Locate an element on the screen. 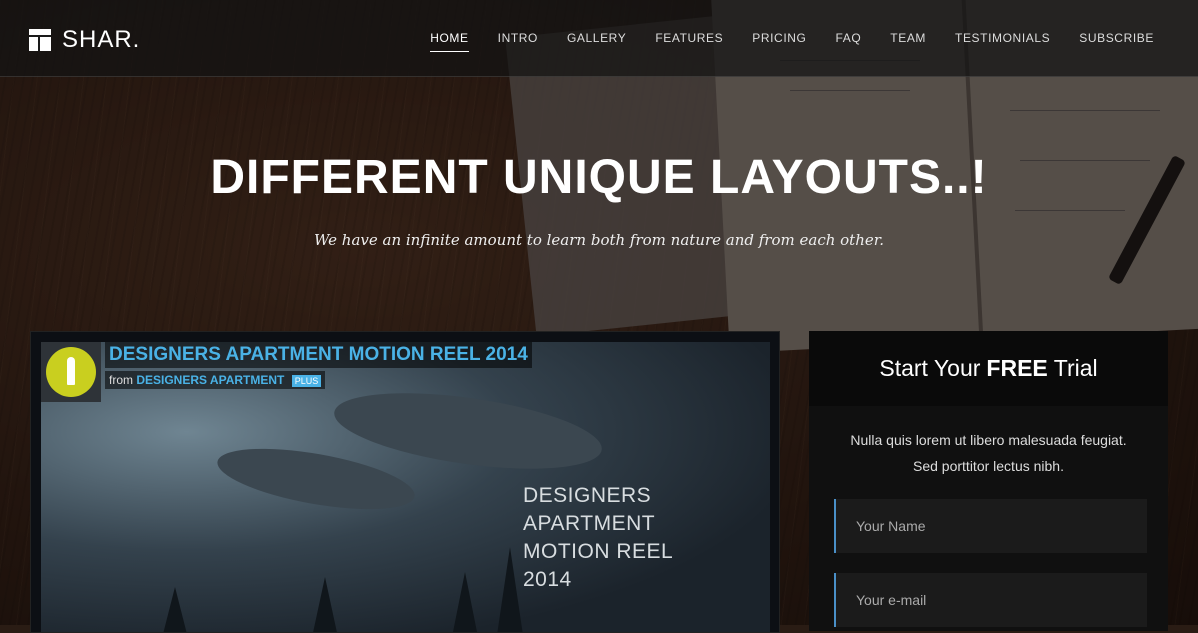 The width and height of the screenshot is (1198, 633). nav-subscribe: SUBSCRIBE is located at coordinates (1116, 38).